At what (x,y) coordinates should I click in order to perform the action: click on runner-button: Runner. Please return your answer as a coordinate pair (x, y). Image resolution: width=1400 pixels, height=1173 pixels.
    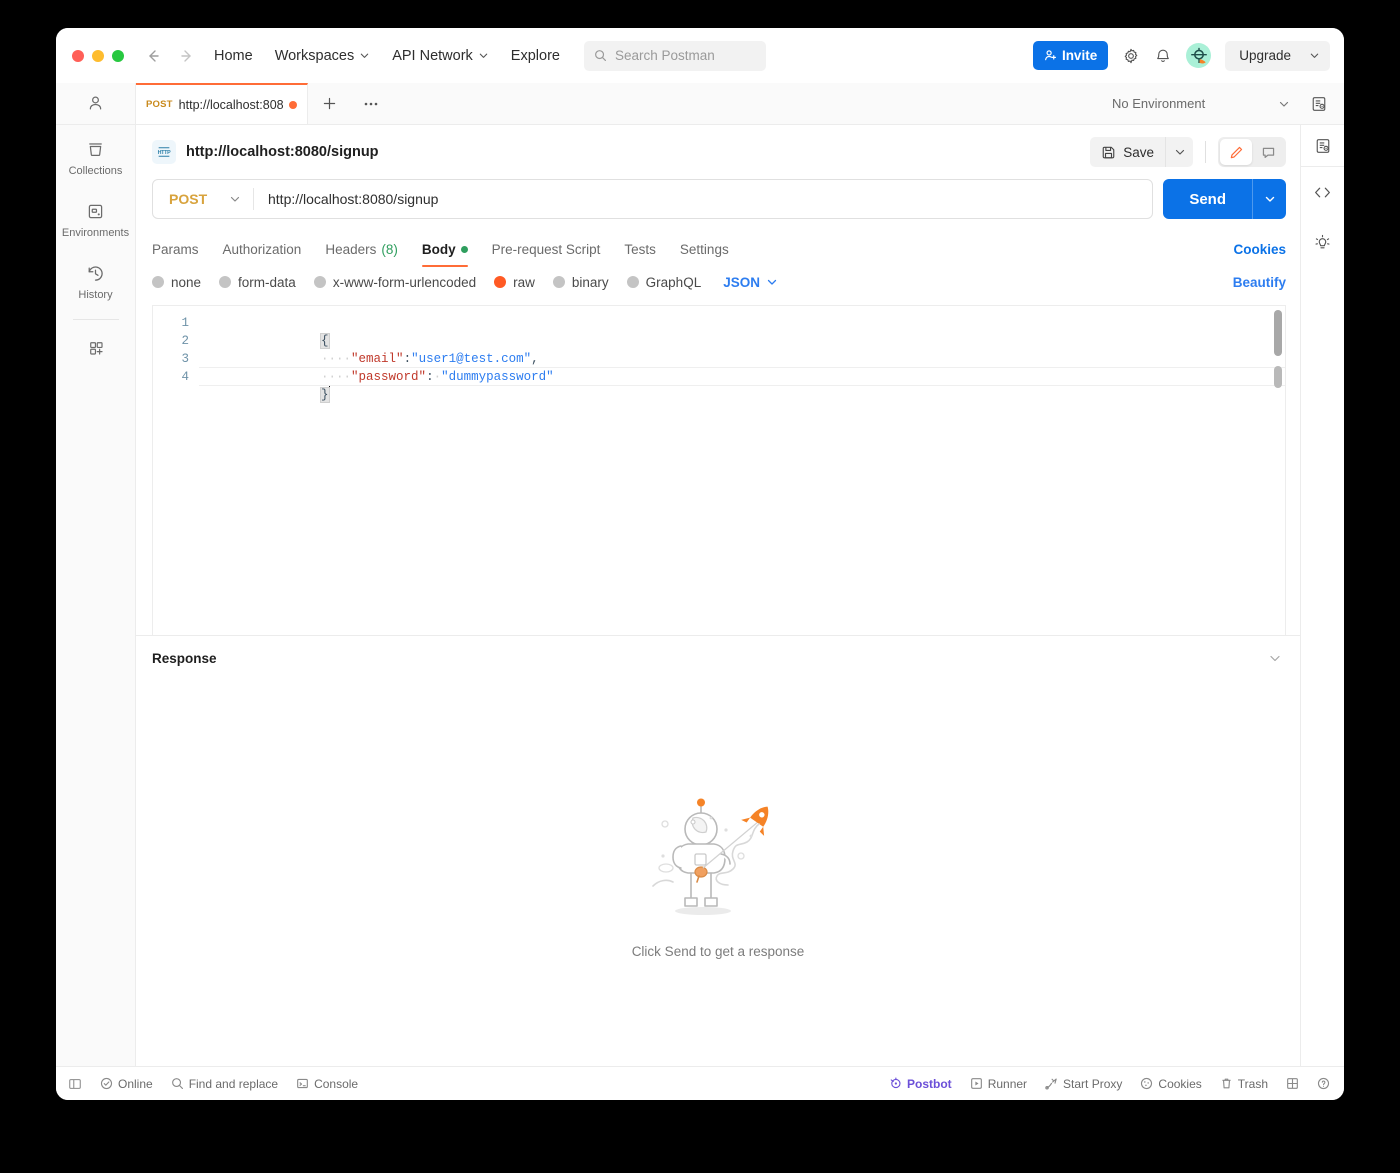
    Looking at the image, I should click on (998, 1084).